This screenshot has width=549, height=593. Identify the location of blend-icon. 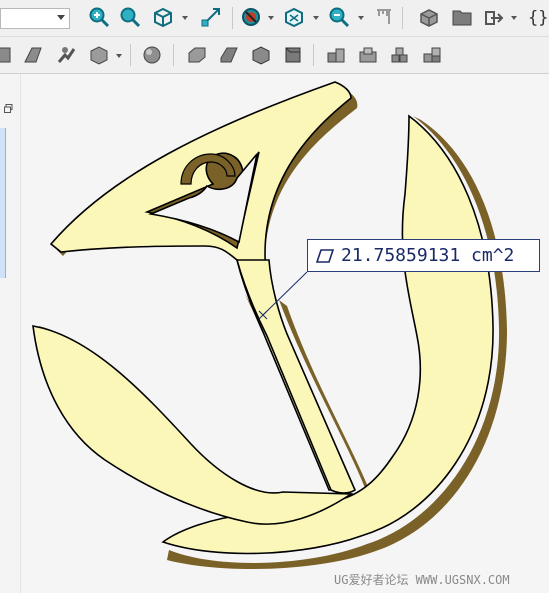
(33, 55).